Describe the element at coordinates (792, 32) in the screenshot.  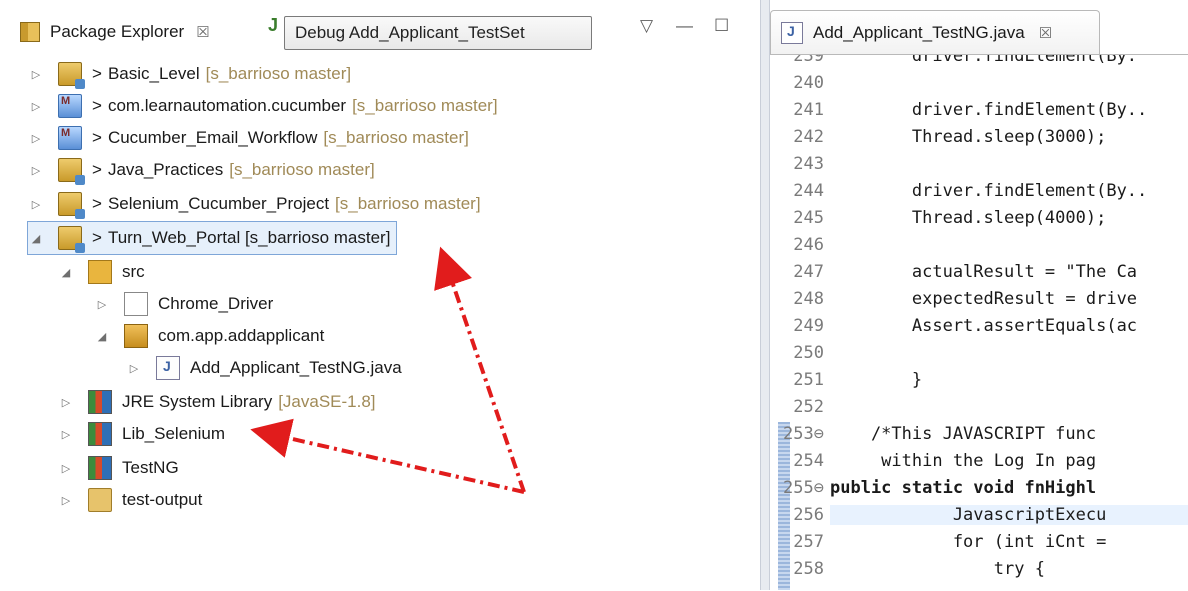
I see `java-file-icon` at that location.